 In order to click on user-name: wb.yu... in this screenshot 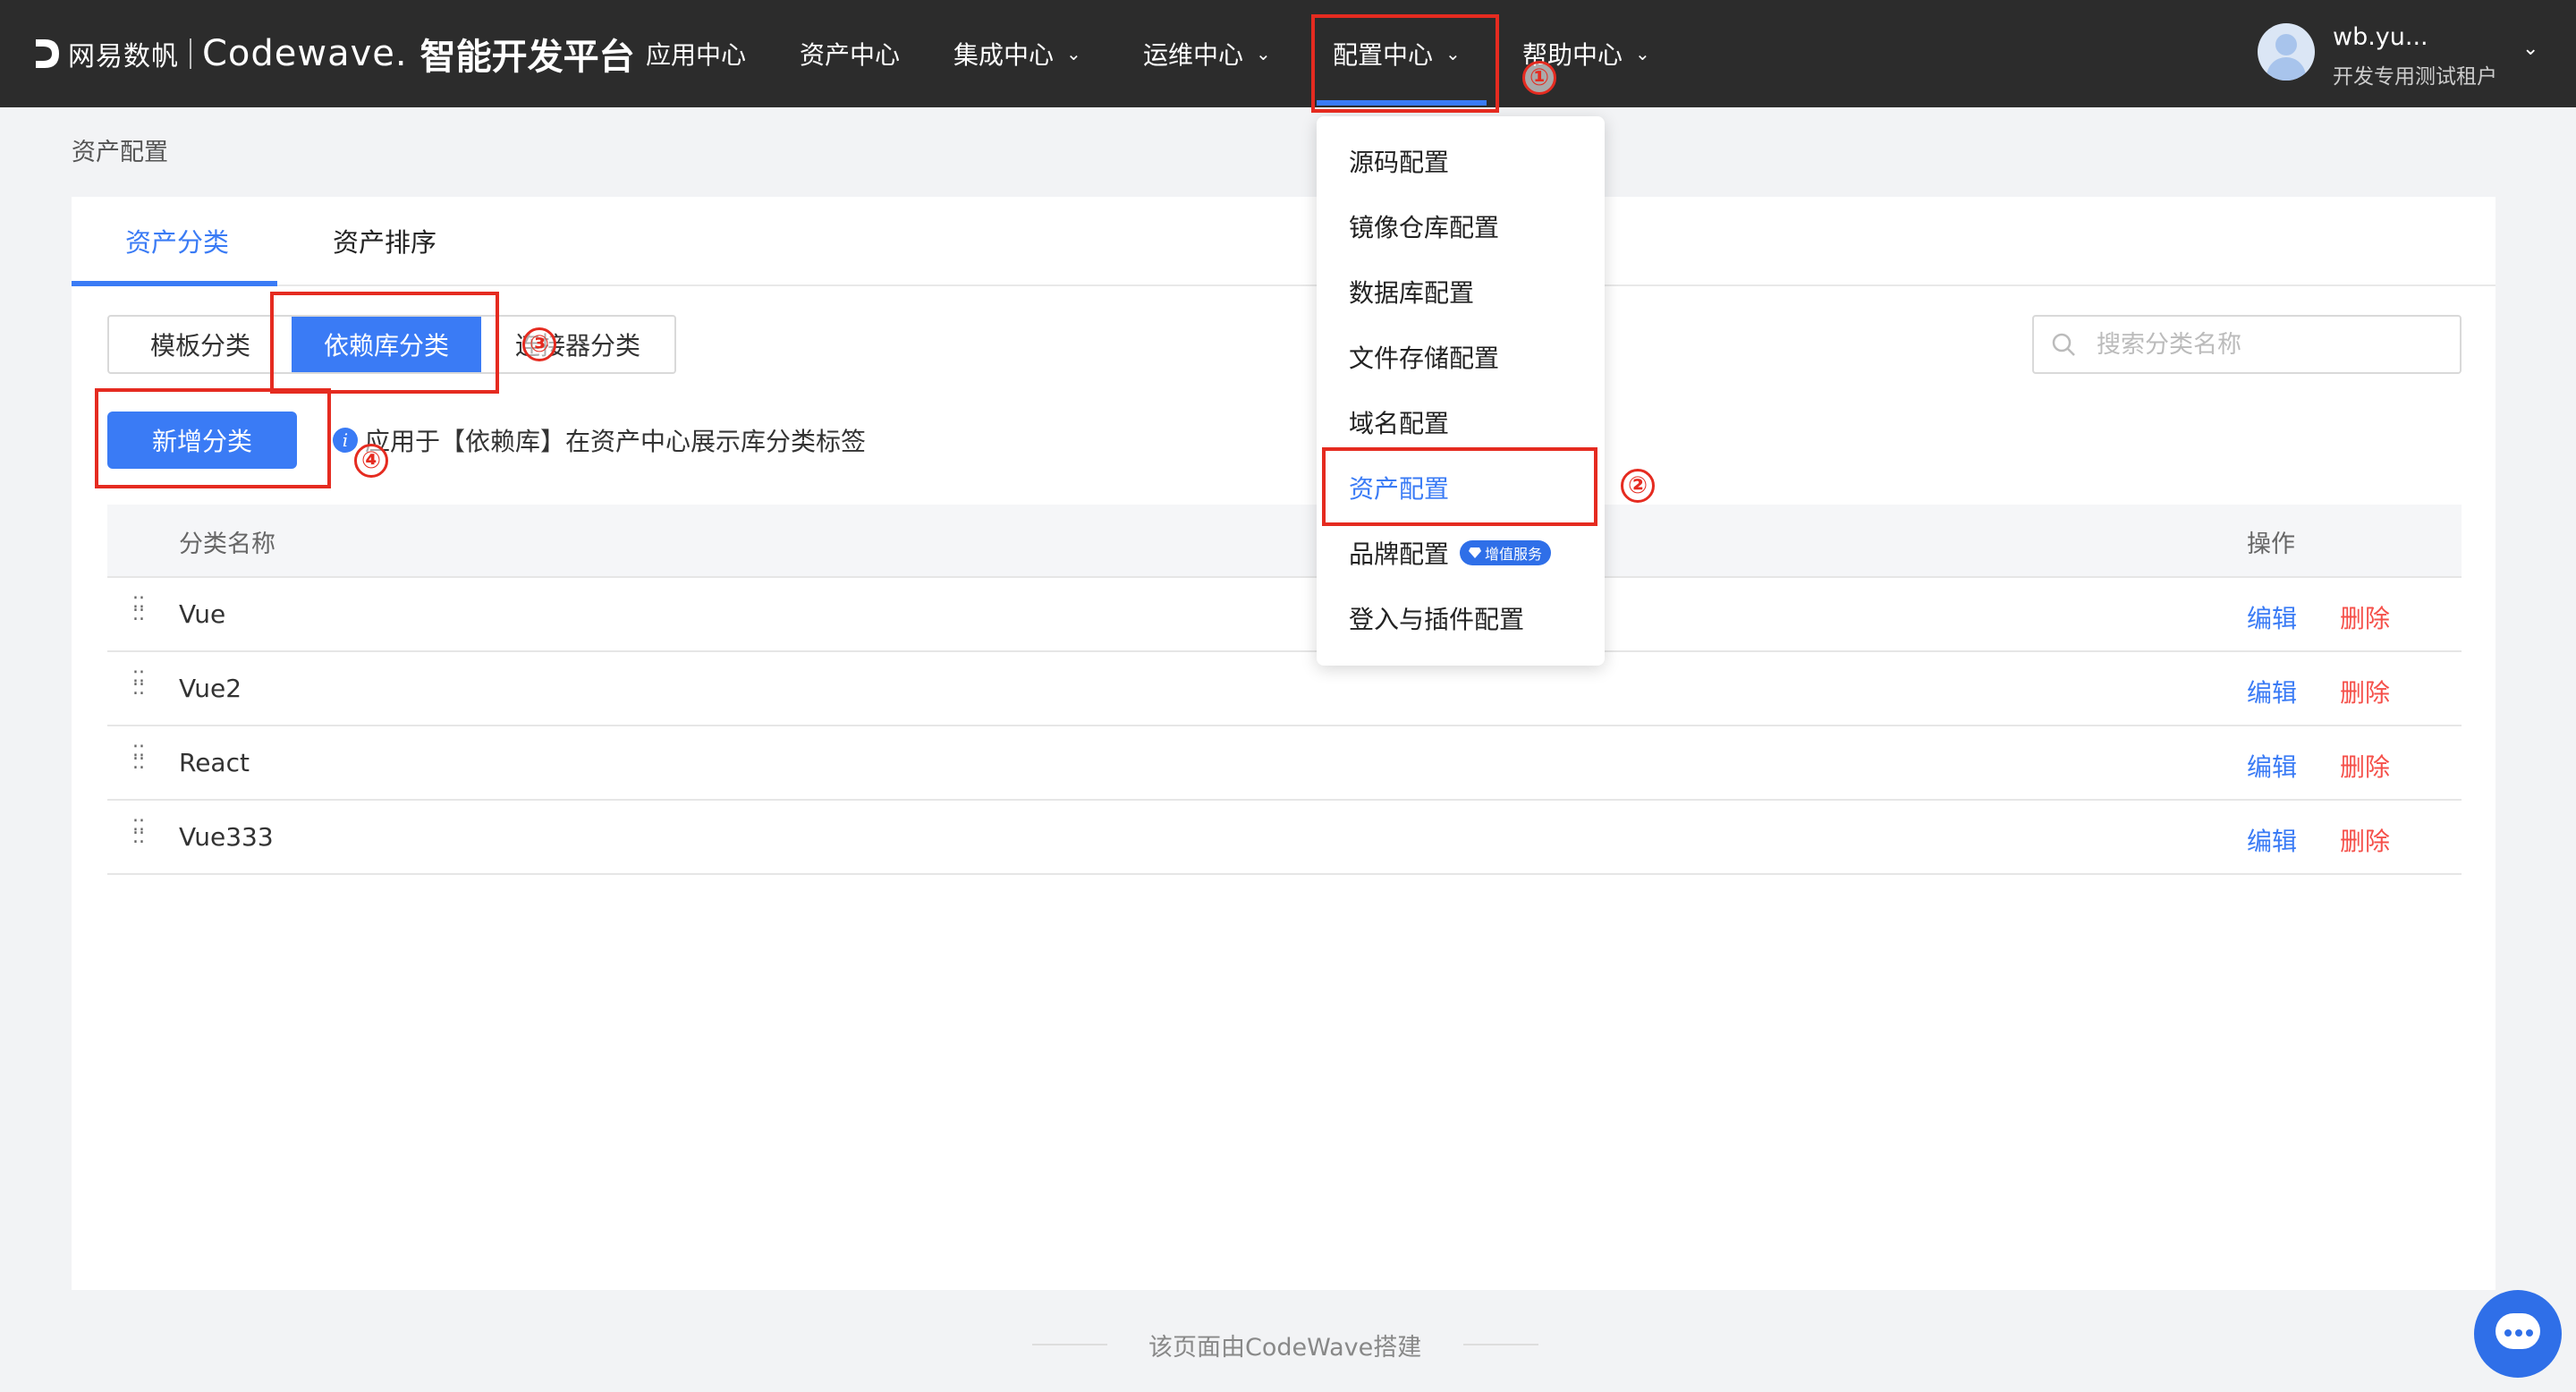, I will do `click(2380, 37)`.